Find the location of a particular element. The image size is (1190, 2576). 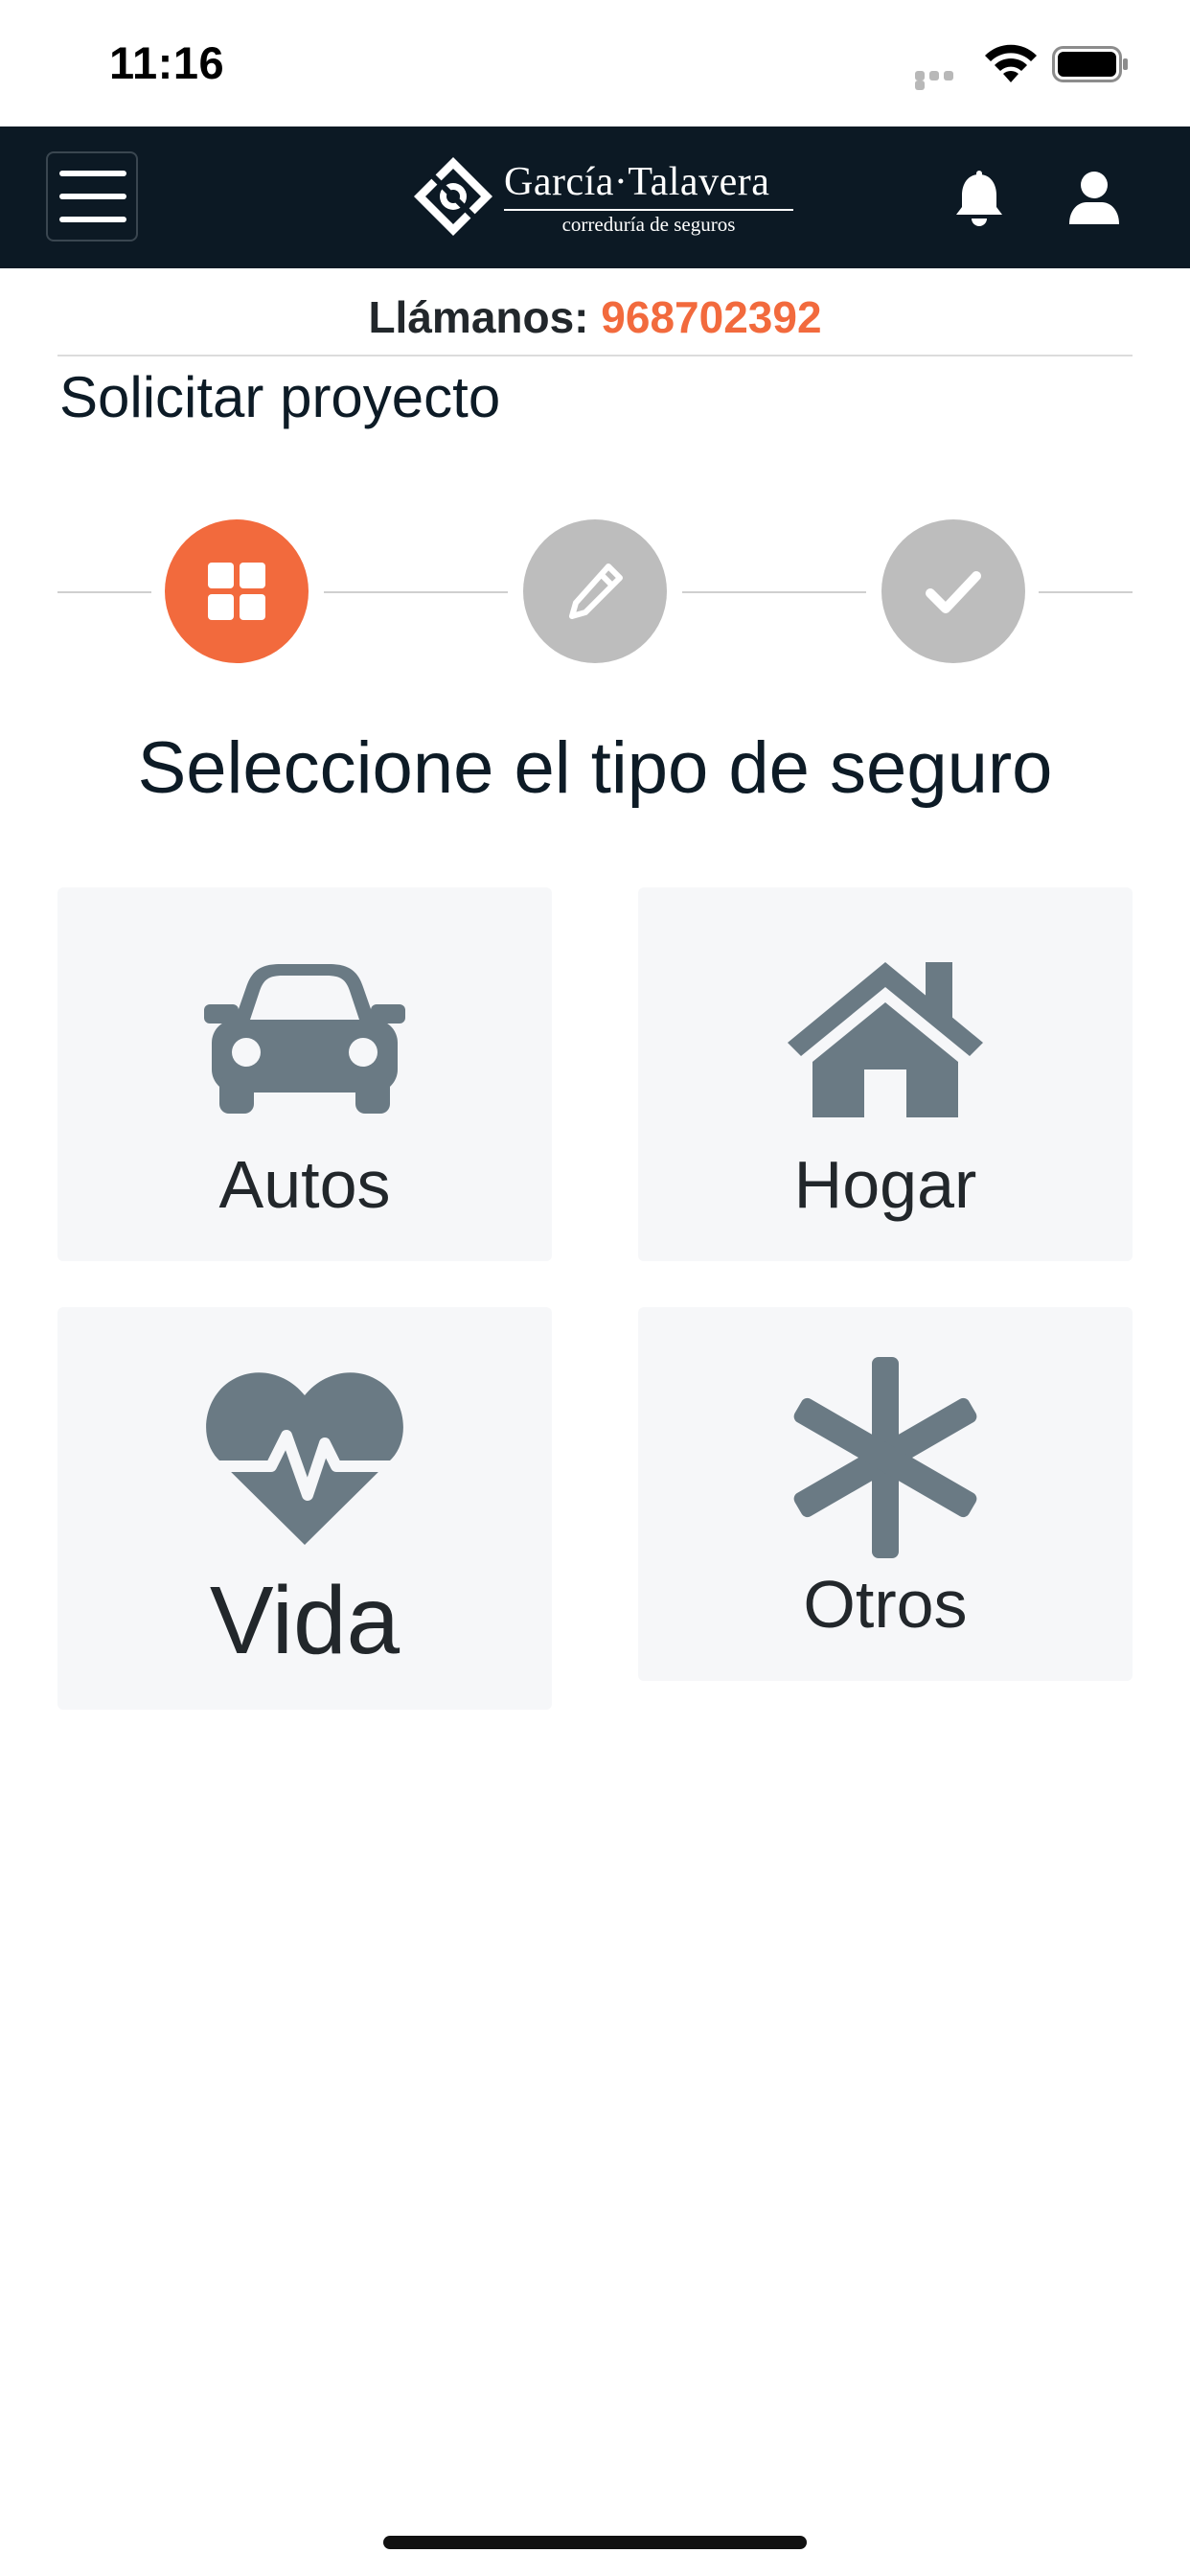

call-line: Llámanos: 968702392 is located at coordinates (595, 317).